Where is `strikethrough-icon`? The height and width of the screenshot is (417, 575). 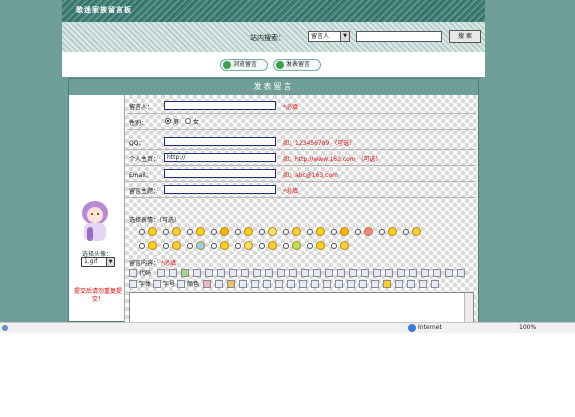
strikethrough-icon is located at coordinates (243, 284).